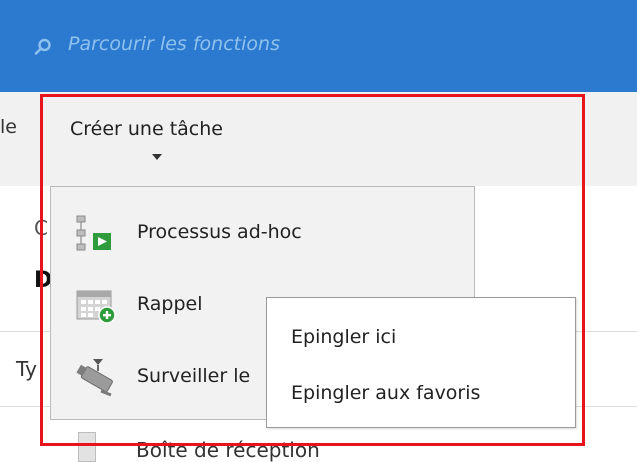 The height and width of the screenshot is (462, 637). What do you see at coordinates (386, 393) in the screenshot?
I see `context-item-label: Epingler aux favoris` at bounding box center [386, 393].